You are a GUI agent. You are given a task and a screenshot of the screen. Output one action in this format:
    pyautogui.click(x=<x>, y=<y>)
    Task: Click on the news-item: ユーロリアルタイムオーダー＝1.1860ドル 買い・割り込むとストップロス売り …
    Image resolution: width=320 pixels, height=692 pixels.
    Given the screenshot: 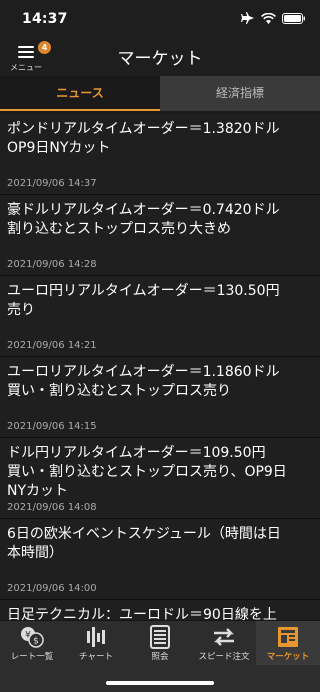 What is the action you would take?
    pyautogui.click(x=160, y=397)
    